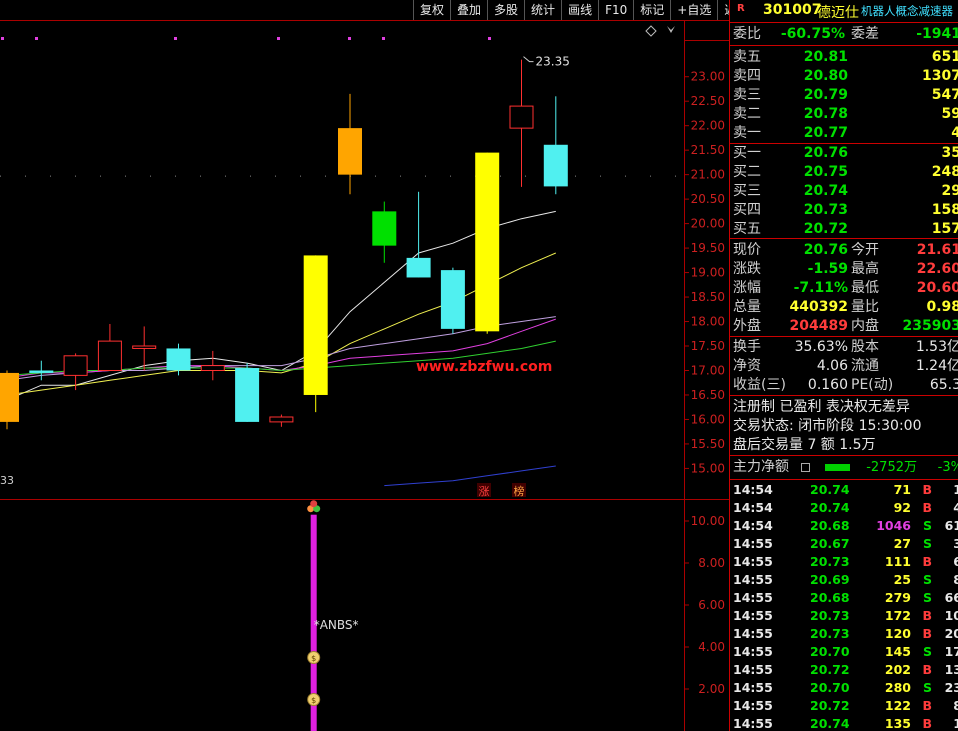 The image size is (958, 731). Describe the element at coordinates (708, 297) in the screenshot. I see `price-tick-label: 18.50` at that location.